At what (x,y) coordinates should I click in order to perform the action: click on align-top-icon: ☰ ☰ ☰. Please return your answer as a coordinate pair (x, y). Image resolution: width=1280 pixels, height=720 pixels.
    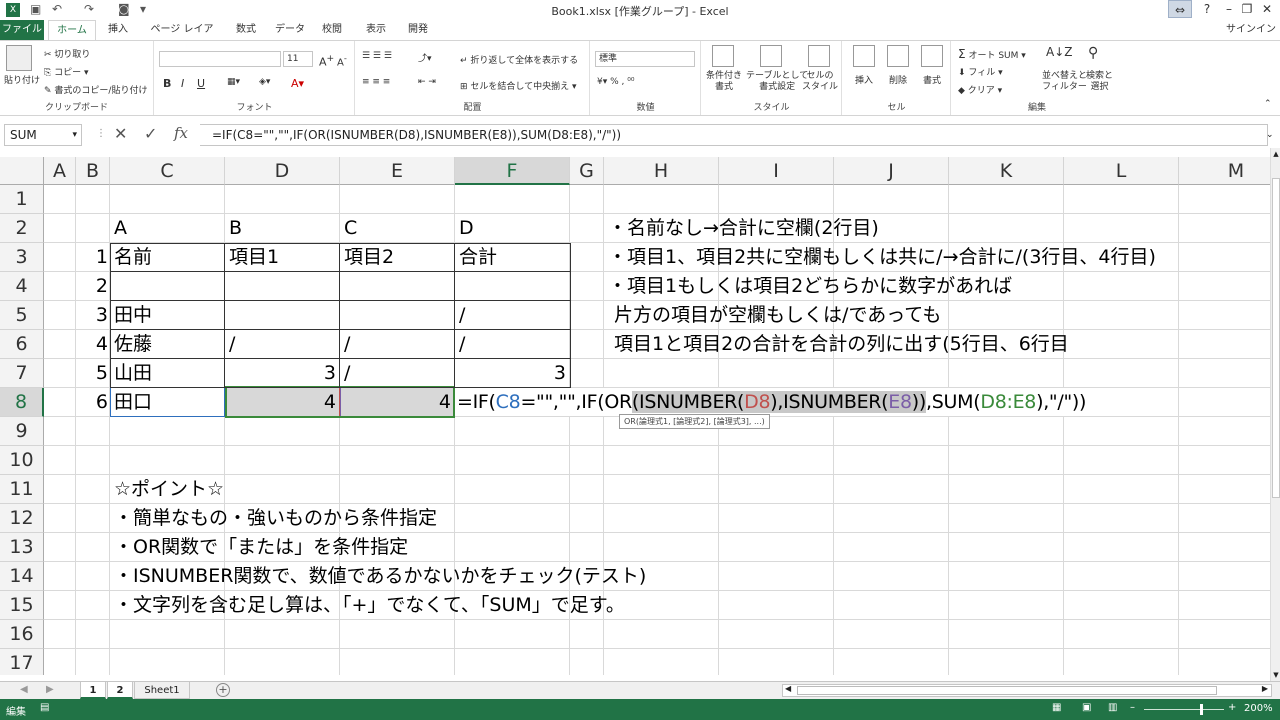
    Looking at the image, I should click on (377, 56).